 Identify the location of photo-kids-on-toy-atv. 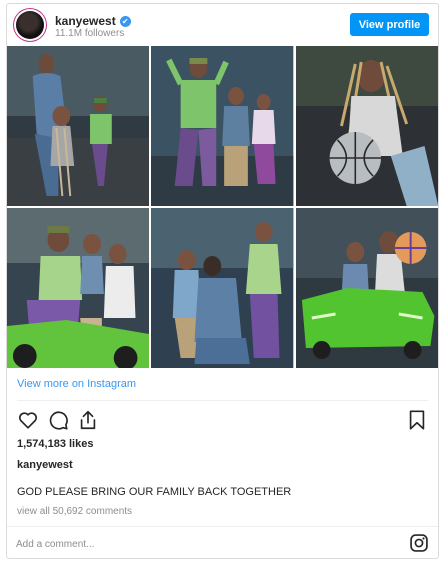
(78, 288).